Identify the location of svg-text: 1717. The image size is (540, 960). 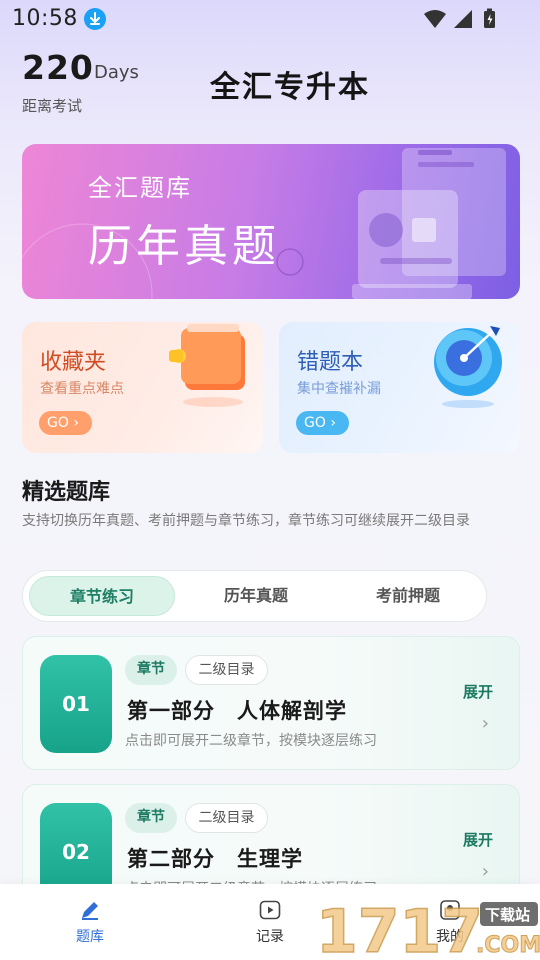
(399, 928).